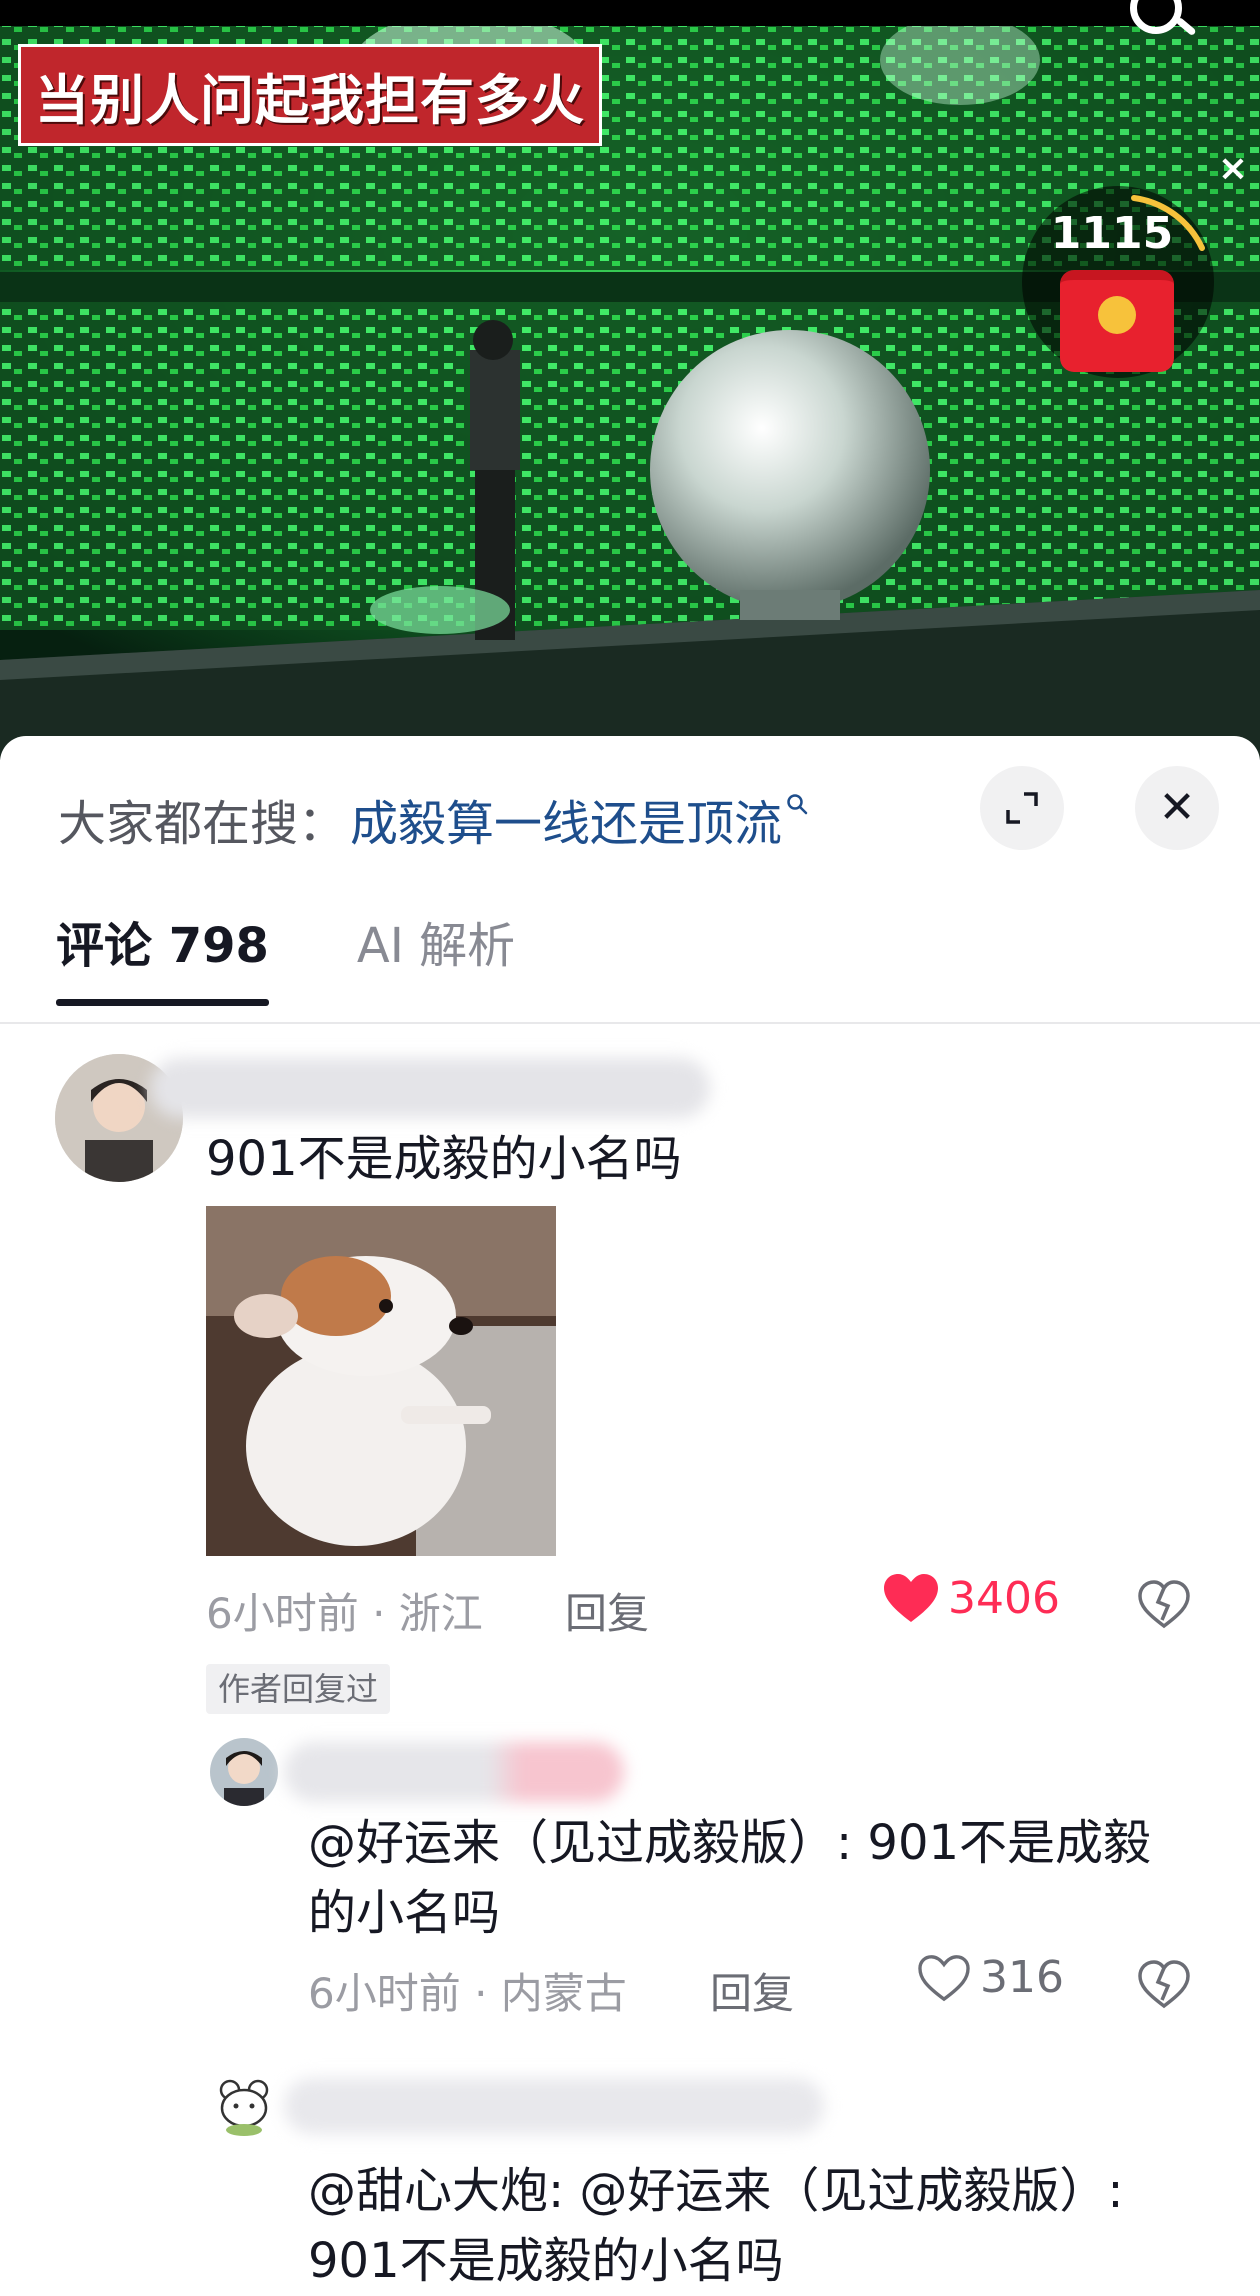  What do you see at coordinates (444, 1159) in the screenshot?
I see `comment-text: 901不是成毅的小名吗` at bounding box center [444, 1159].